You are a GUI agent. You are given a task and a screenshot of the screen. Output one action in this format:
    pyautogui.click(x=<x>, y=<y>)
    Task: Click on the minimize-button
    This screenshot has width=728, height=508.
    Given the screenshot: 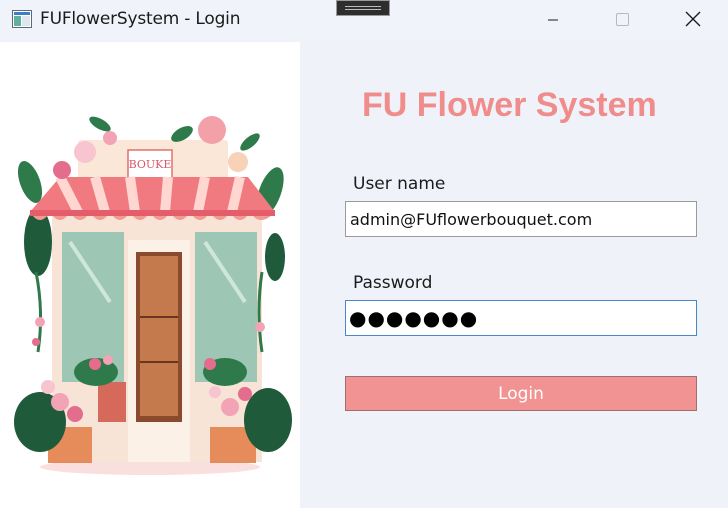 What is the action you would take?
    pyautogui.click(x=553, y=20)
    